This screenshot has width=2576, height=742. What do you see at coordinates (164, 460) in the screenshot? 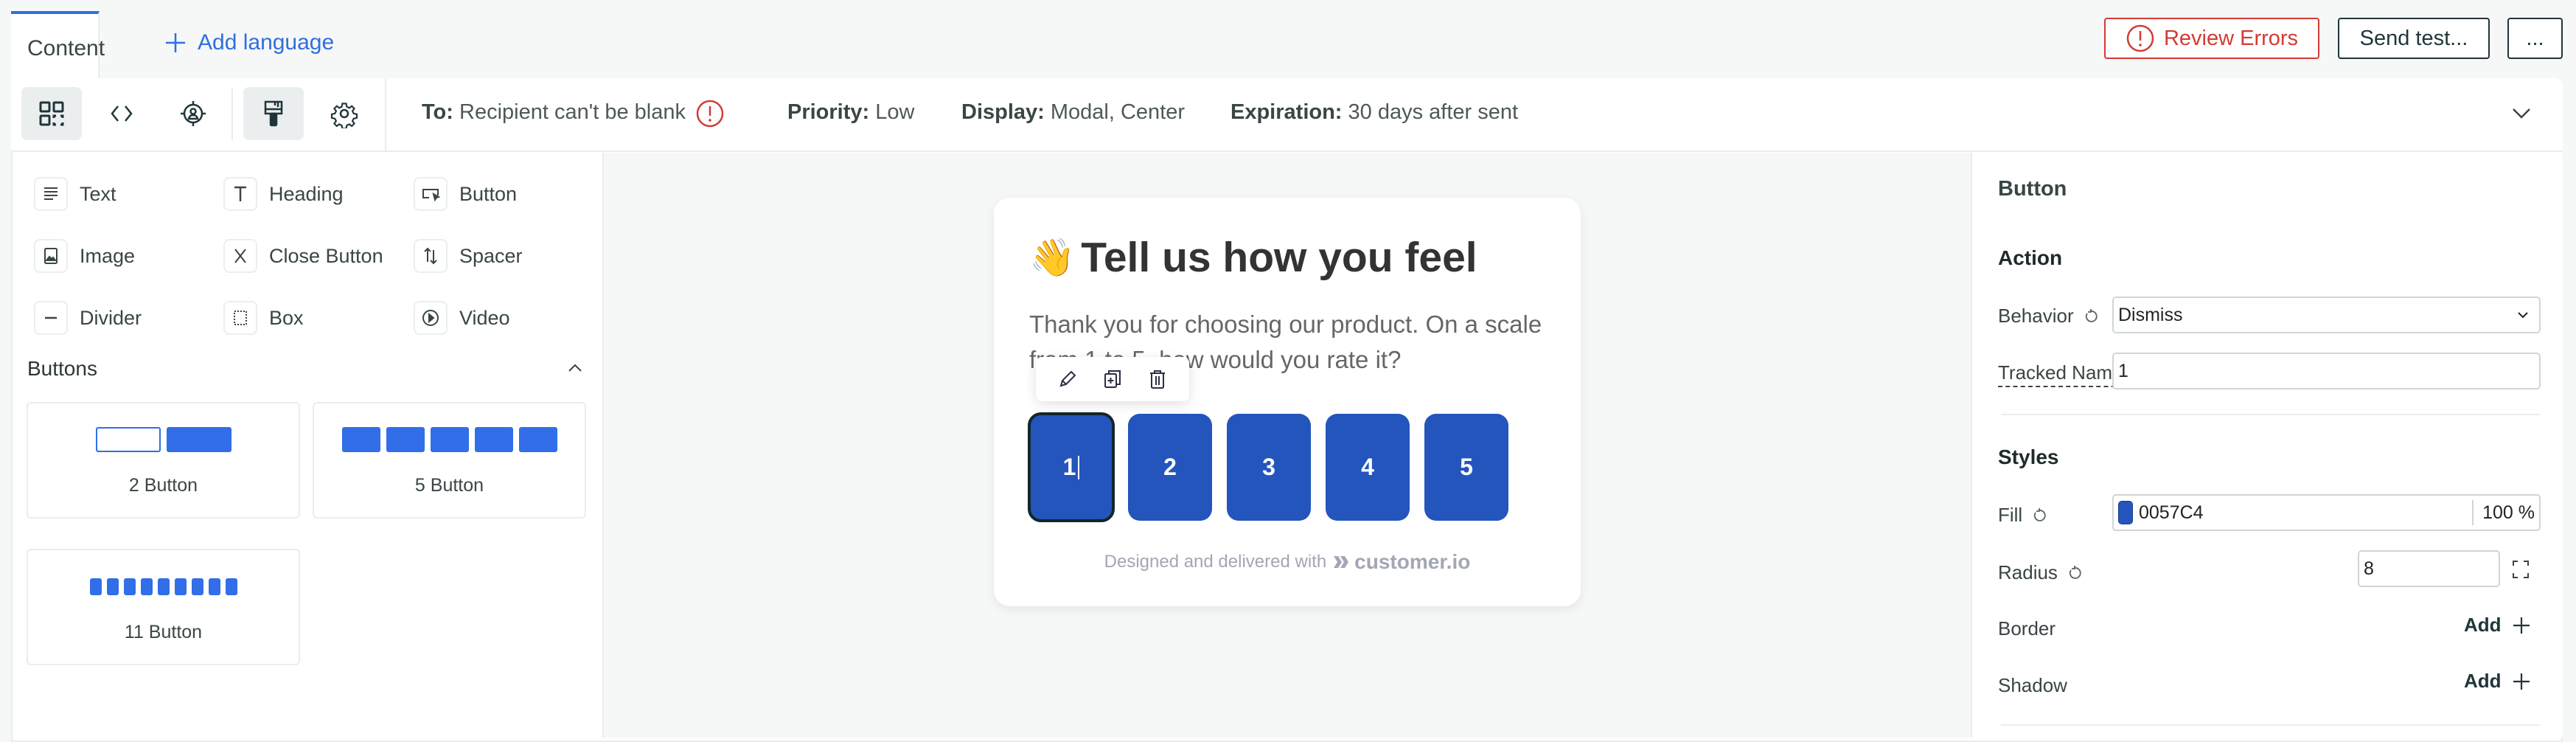
I see `preset-2-button: 2 Button` at bounding box center [164, 460].